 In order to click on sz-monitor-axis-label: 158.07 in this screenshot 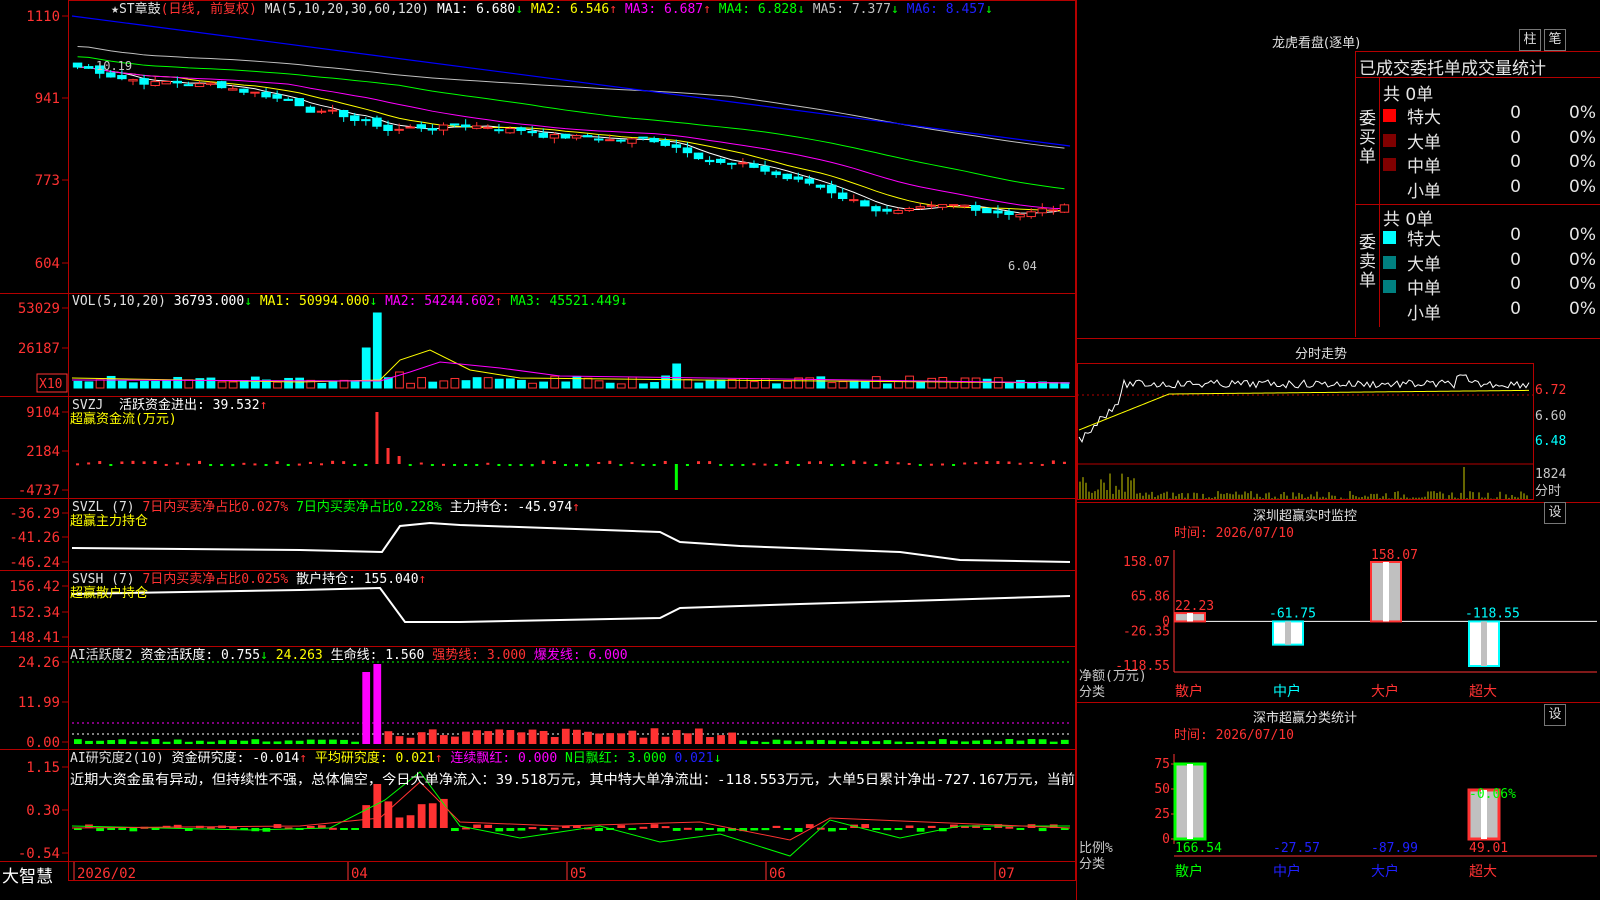, I will do `click(1146, 562)`.